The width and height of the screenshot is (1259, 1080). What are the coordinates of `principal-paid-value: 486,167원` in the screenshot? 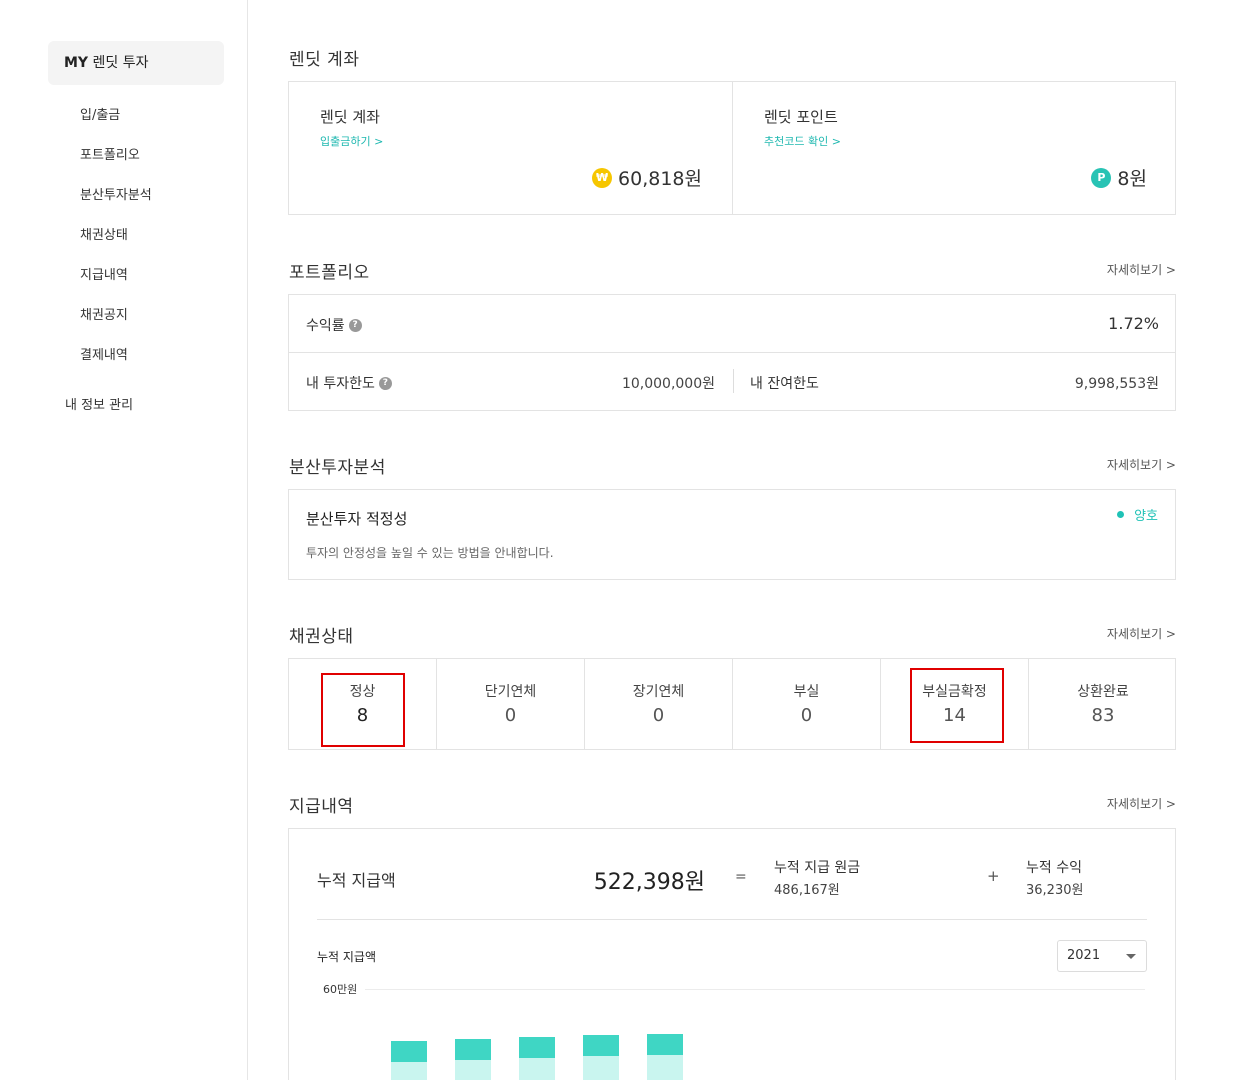 It's located at (807, 890).